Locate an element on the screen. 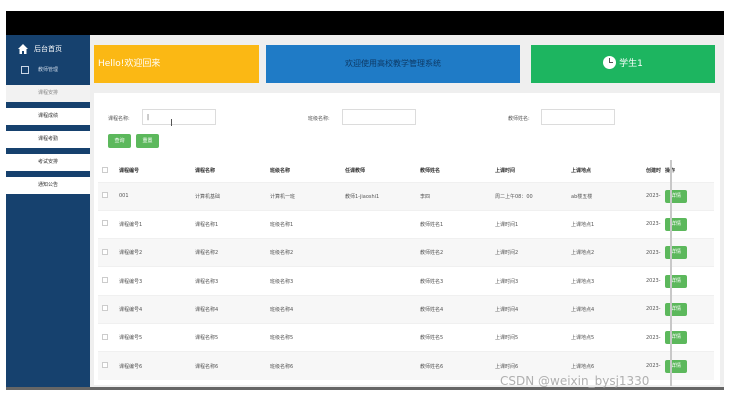  table-cell: 课程编号5 is located at coordinates (153, 337).